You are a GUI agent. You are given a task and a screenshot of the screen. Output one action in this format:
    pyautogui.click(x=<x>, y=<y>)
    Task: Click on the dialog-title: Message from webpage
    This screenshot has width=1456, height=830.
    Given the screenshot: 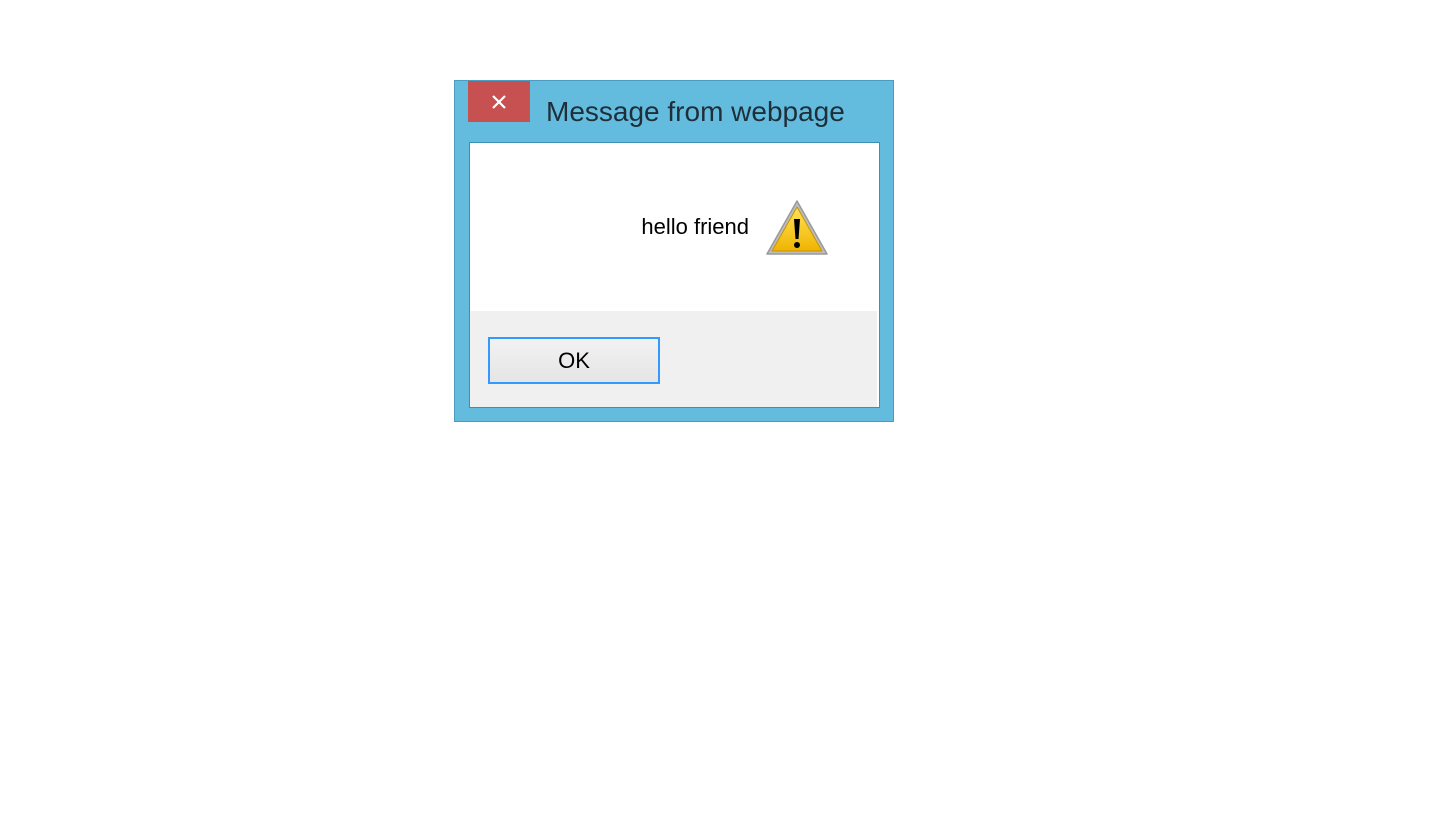 What is the action you would take?
    pyautogui.click(x=695, y=111)
    